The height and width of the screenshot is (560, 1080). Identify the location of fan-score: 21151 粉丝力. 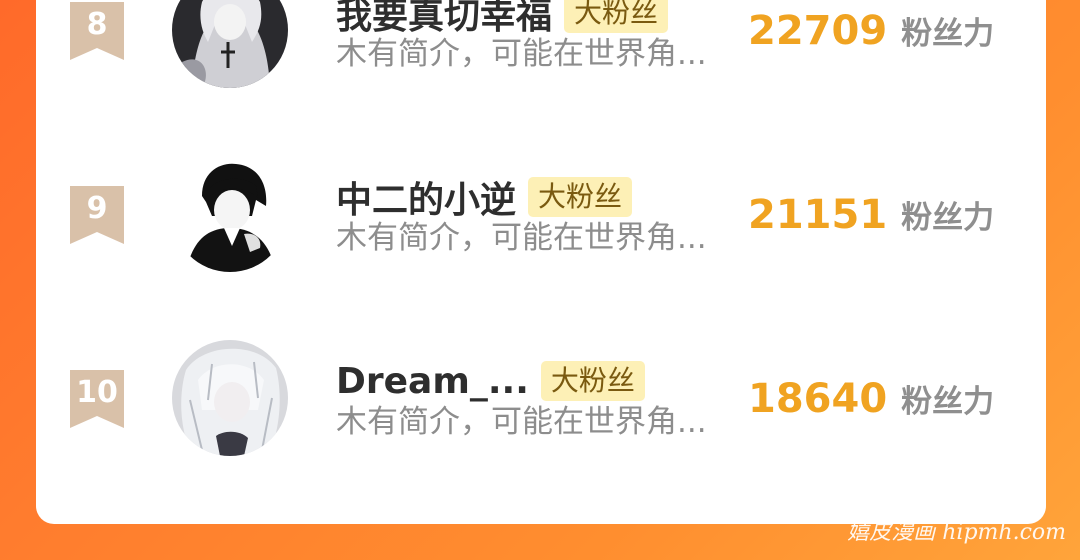
(871, 215).